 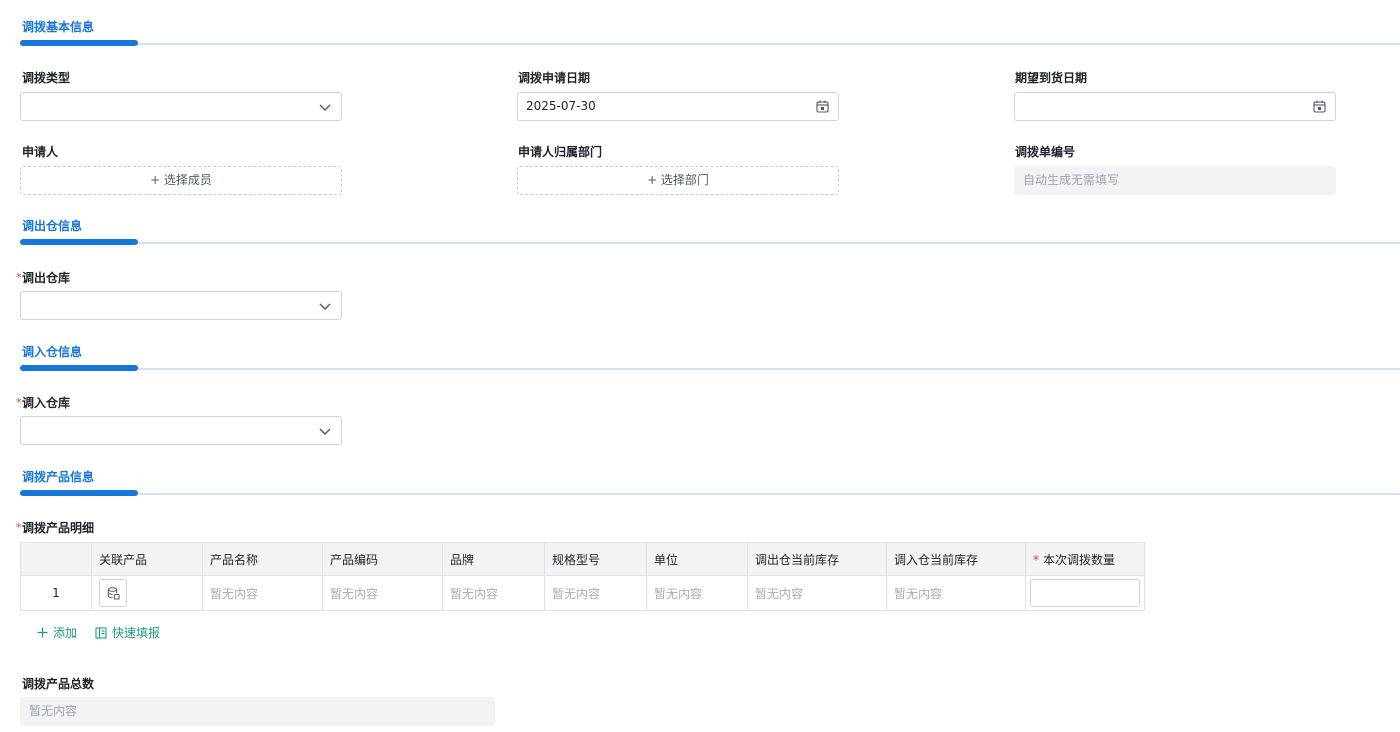 What do you see at coordinates (56, 559) in the screenshot?
I see `column-header-index` at bounding box center [56, 559].